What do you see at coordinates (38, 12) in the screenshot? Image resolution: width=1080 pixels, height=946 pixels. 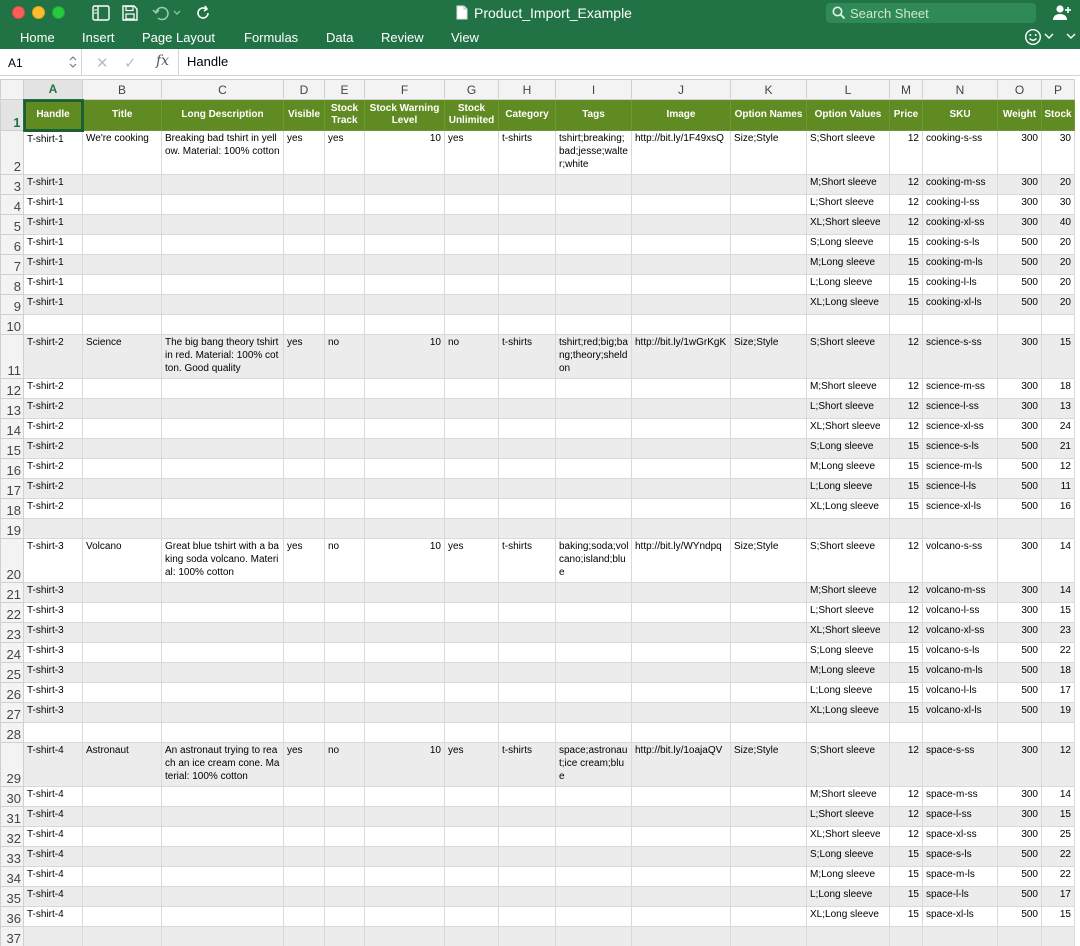 I see `minimize-window-button` at bounding box center [38, 12].